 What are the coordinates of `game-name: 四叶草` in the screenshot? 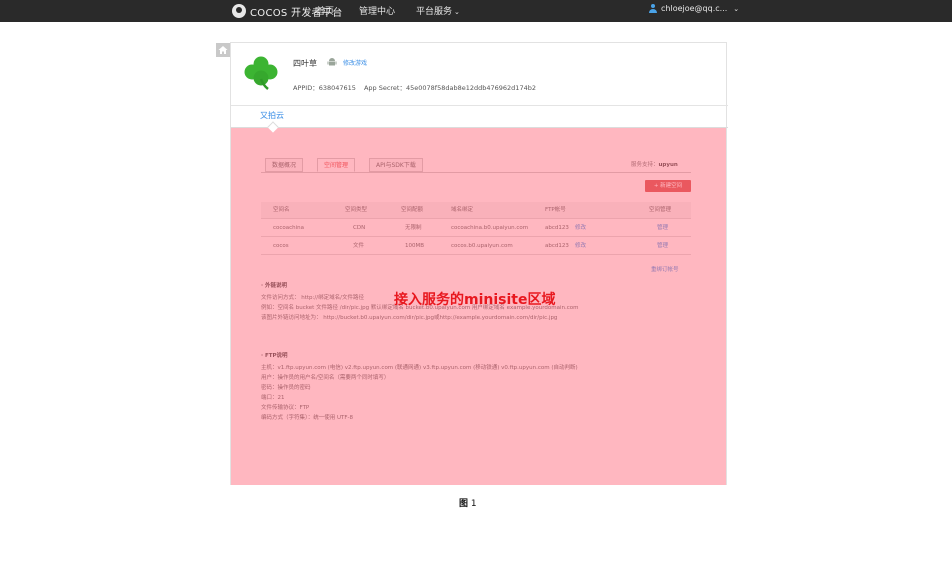 It's located at (305, 63).